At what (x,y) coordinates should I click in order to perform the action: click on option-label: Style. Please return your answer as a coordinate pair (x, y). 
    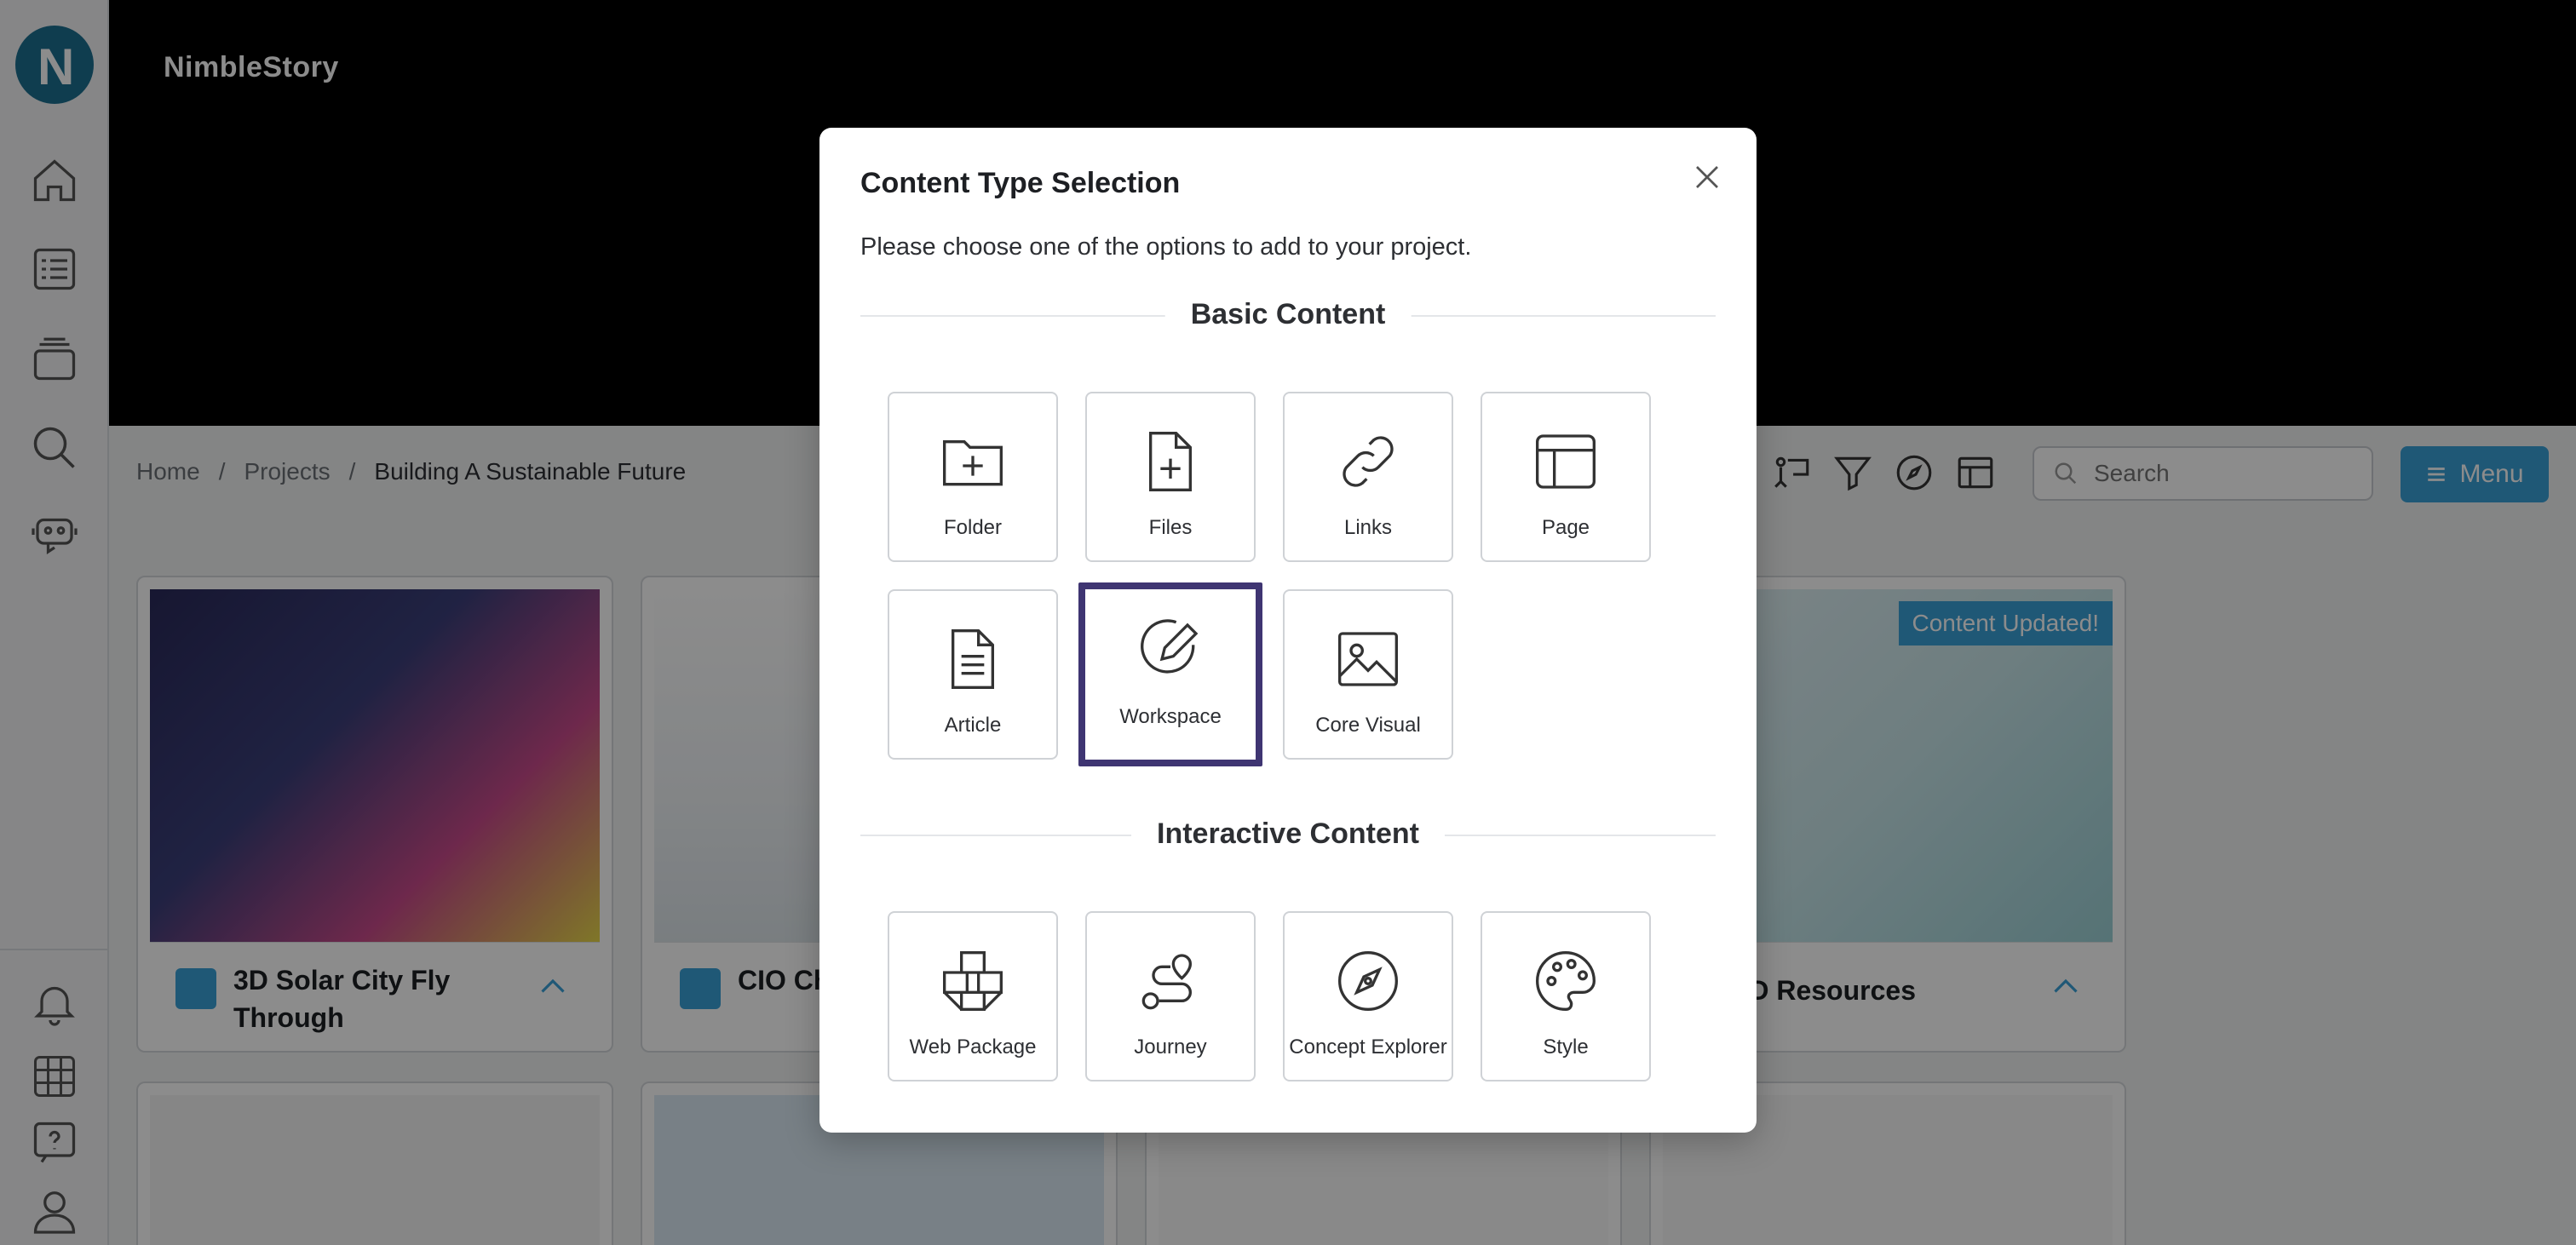
    Looking at the image, I should click on (1566, 1047).